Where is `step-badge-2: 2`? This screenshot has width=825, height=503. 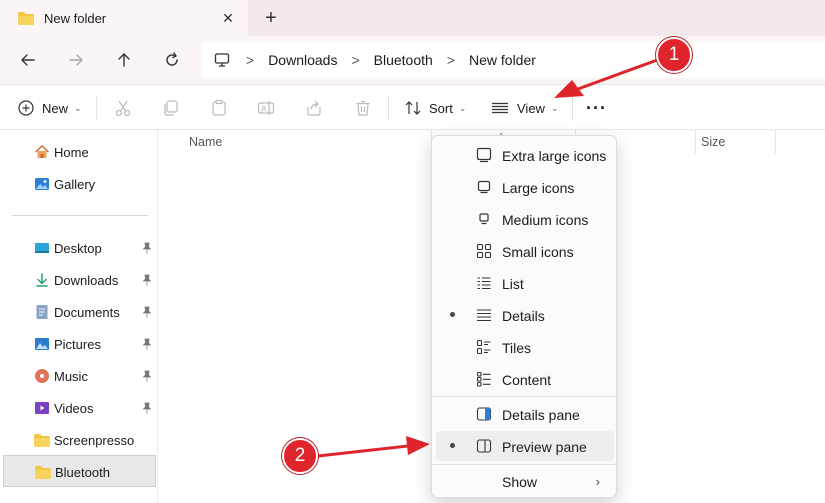
step-badge-2: 2 is located at coordinates (300, 456).